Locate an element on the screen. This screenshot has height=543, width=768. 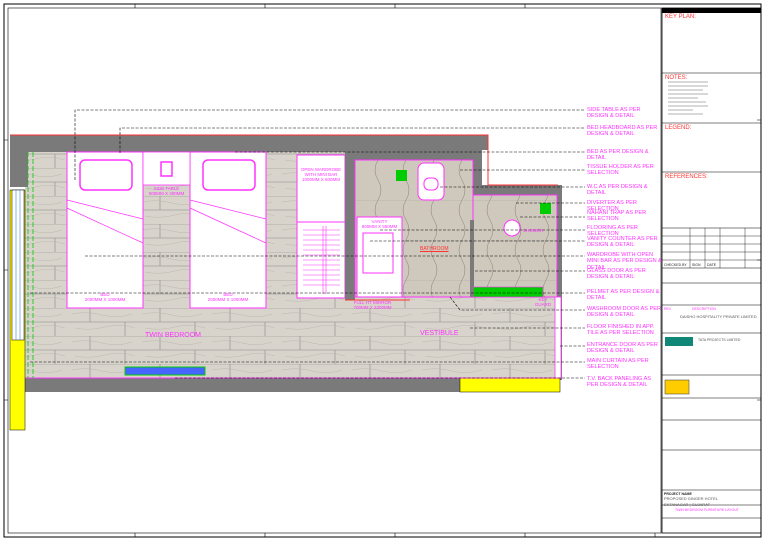
drawing-title: TWIN BEDROOM FURNITURE LAYOUT is located at coordinates (707, 510).